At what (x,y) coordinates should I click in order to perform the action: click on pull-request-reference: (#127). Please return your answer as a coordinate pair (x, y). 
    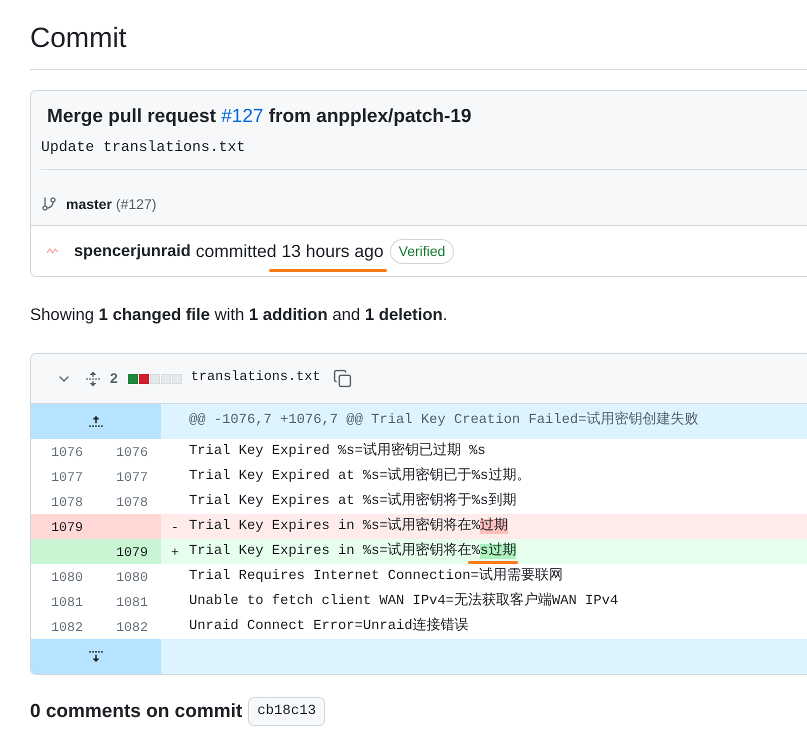
    Looking at the image, I should click on (136, 204).